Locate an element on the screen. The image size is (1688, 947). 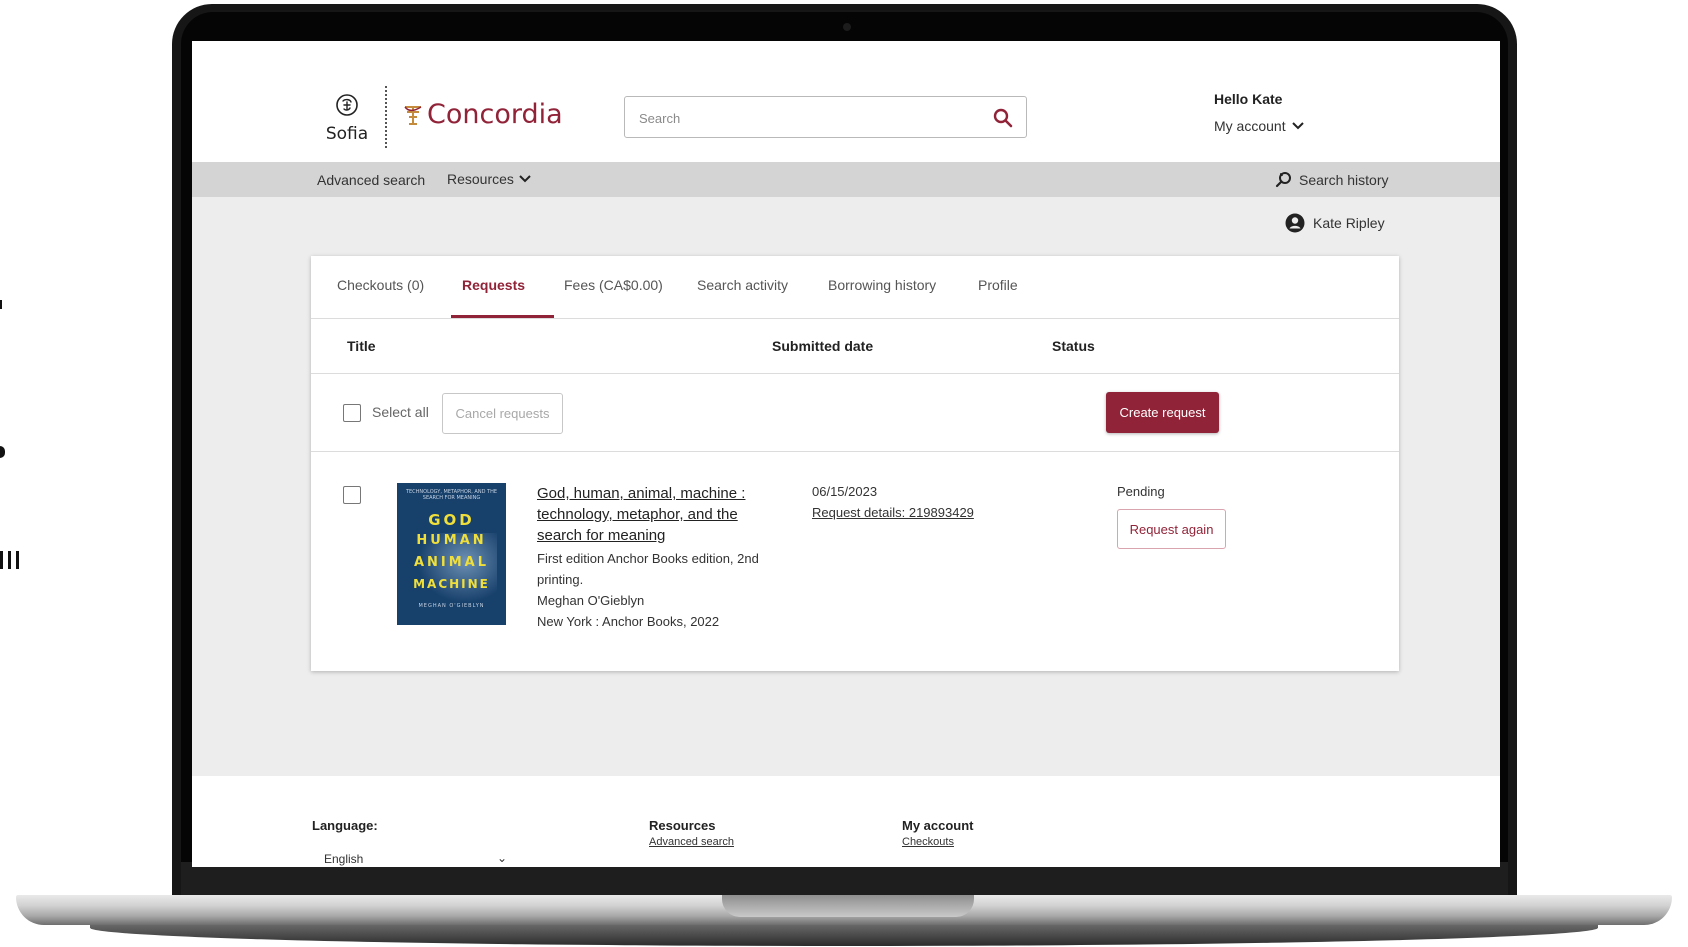
user-circle-icon is located at coordinates (1295, 223).